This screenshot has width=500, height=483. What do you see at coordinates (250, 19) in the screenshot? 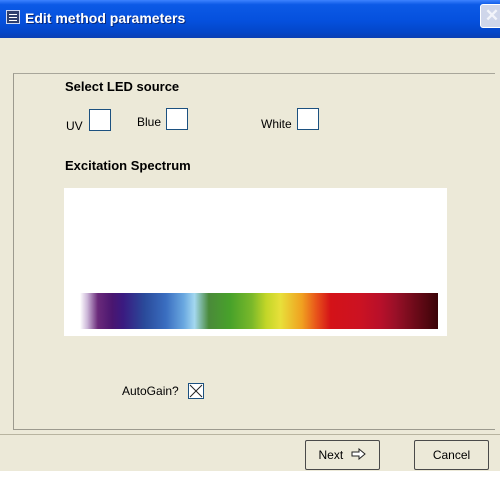
I see `title-bar: Edit method parameters ✕` at bounding box center [250, 19].